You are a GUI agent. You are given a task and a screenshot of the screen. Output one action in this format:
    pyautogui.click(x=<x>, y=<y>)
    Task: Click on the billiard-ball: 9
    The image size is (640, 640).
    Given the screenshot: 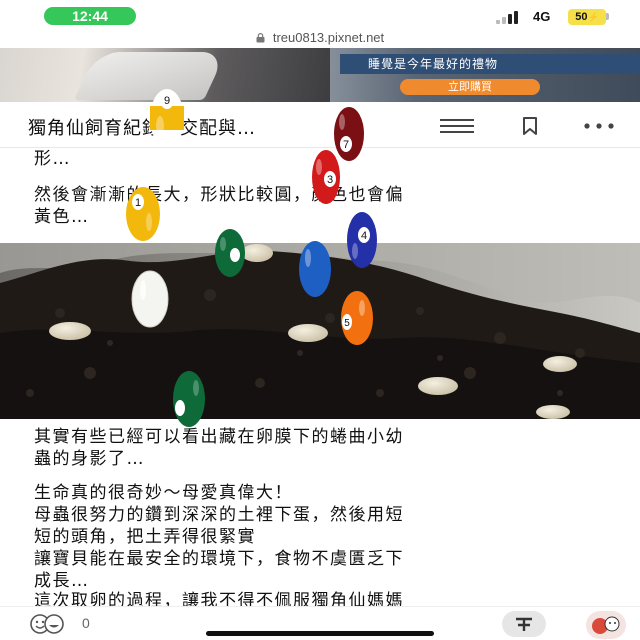 What is the action you would take?
    pyautogui.click(x=167, y=118)
    